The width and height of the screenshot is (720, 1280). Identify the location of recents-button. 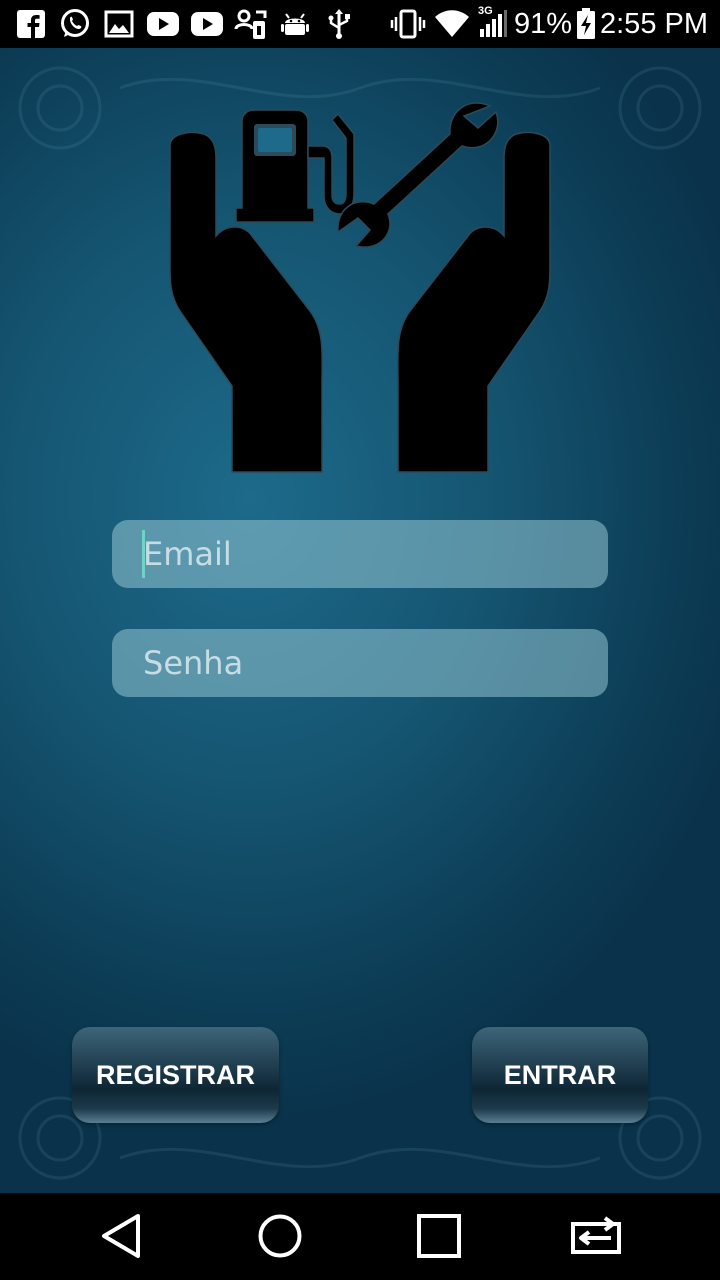
(439, 1236).